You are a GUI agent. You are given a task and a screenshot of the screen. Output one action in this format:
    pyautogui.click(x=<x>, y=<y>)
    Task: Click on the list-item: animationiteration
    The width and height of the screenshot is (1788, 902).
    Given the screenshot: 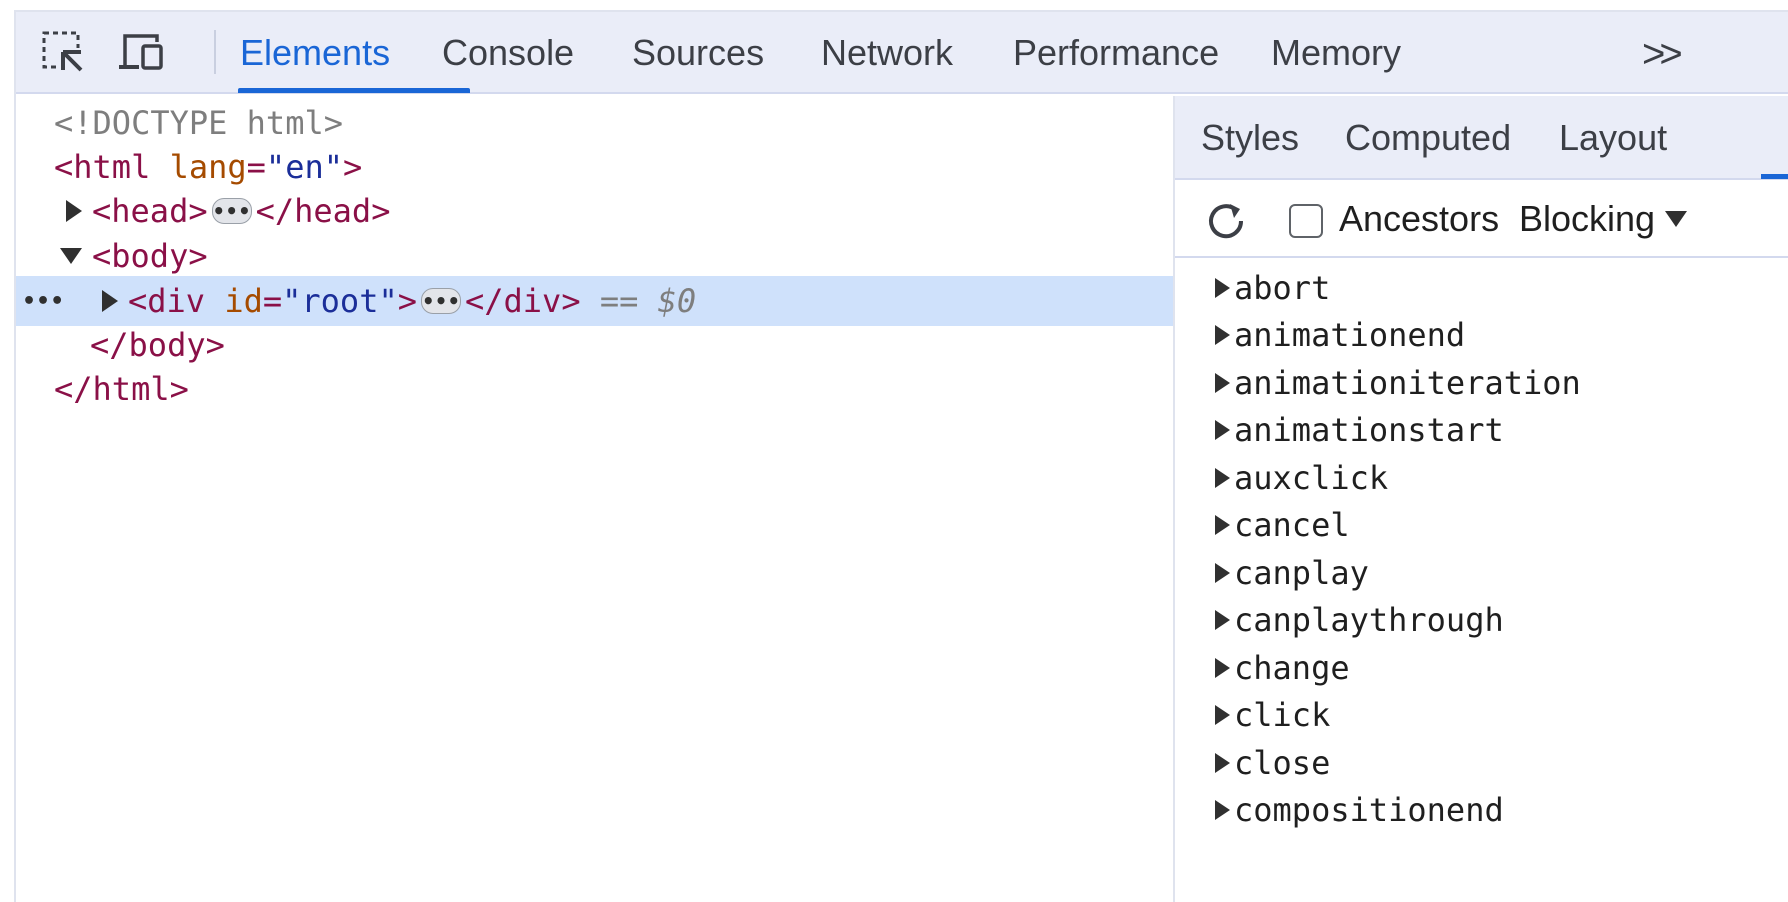 What is the action you would take?
    pyautogui.click(x=1398, y=383)
    